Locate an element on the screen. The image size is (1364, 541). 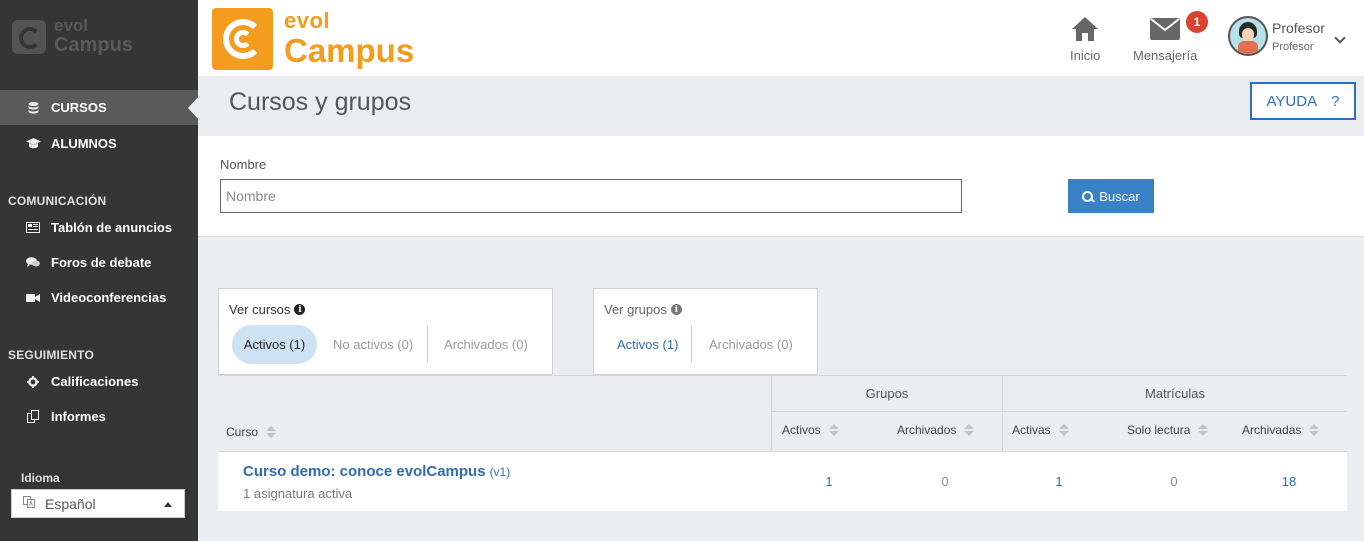
language-label: Idioma is located at coordinates (40, 478).